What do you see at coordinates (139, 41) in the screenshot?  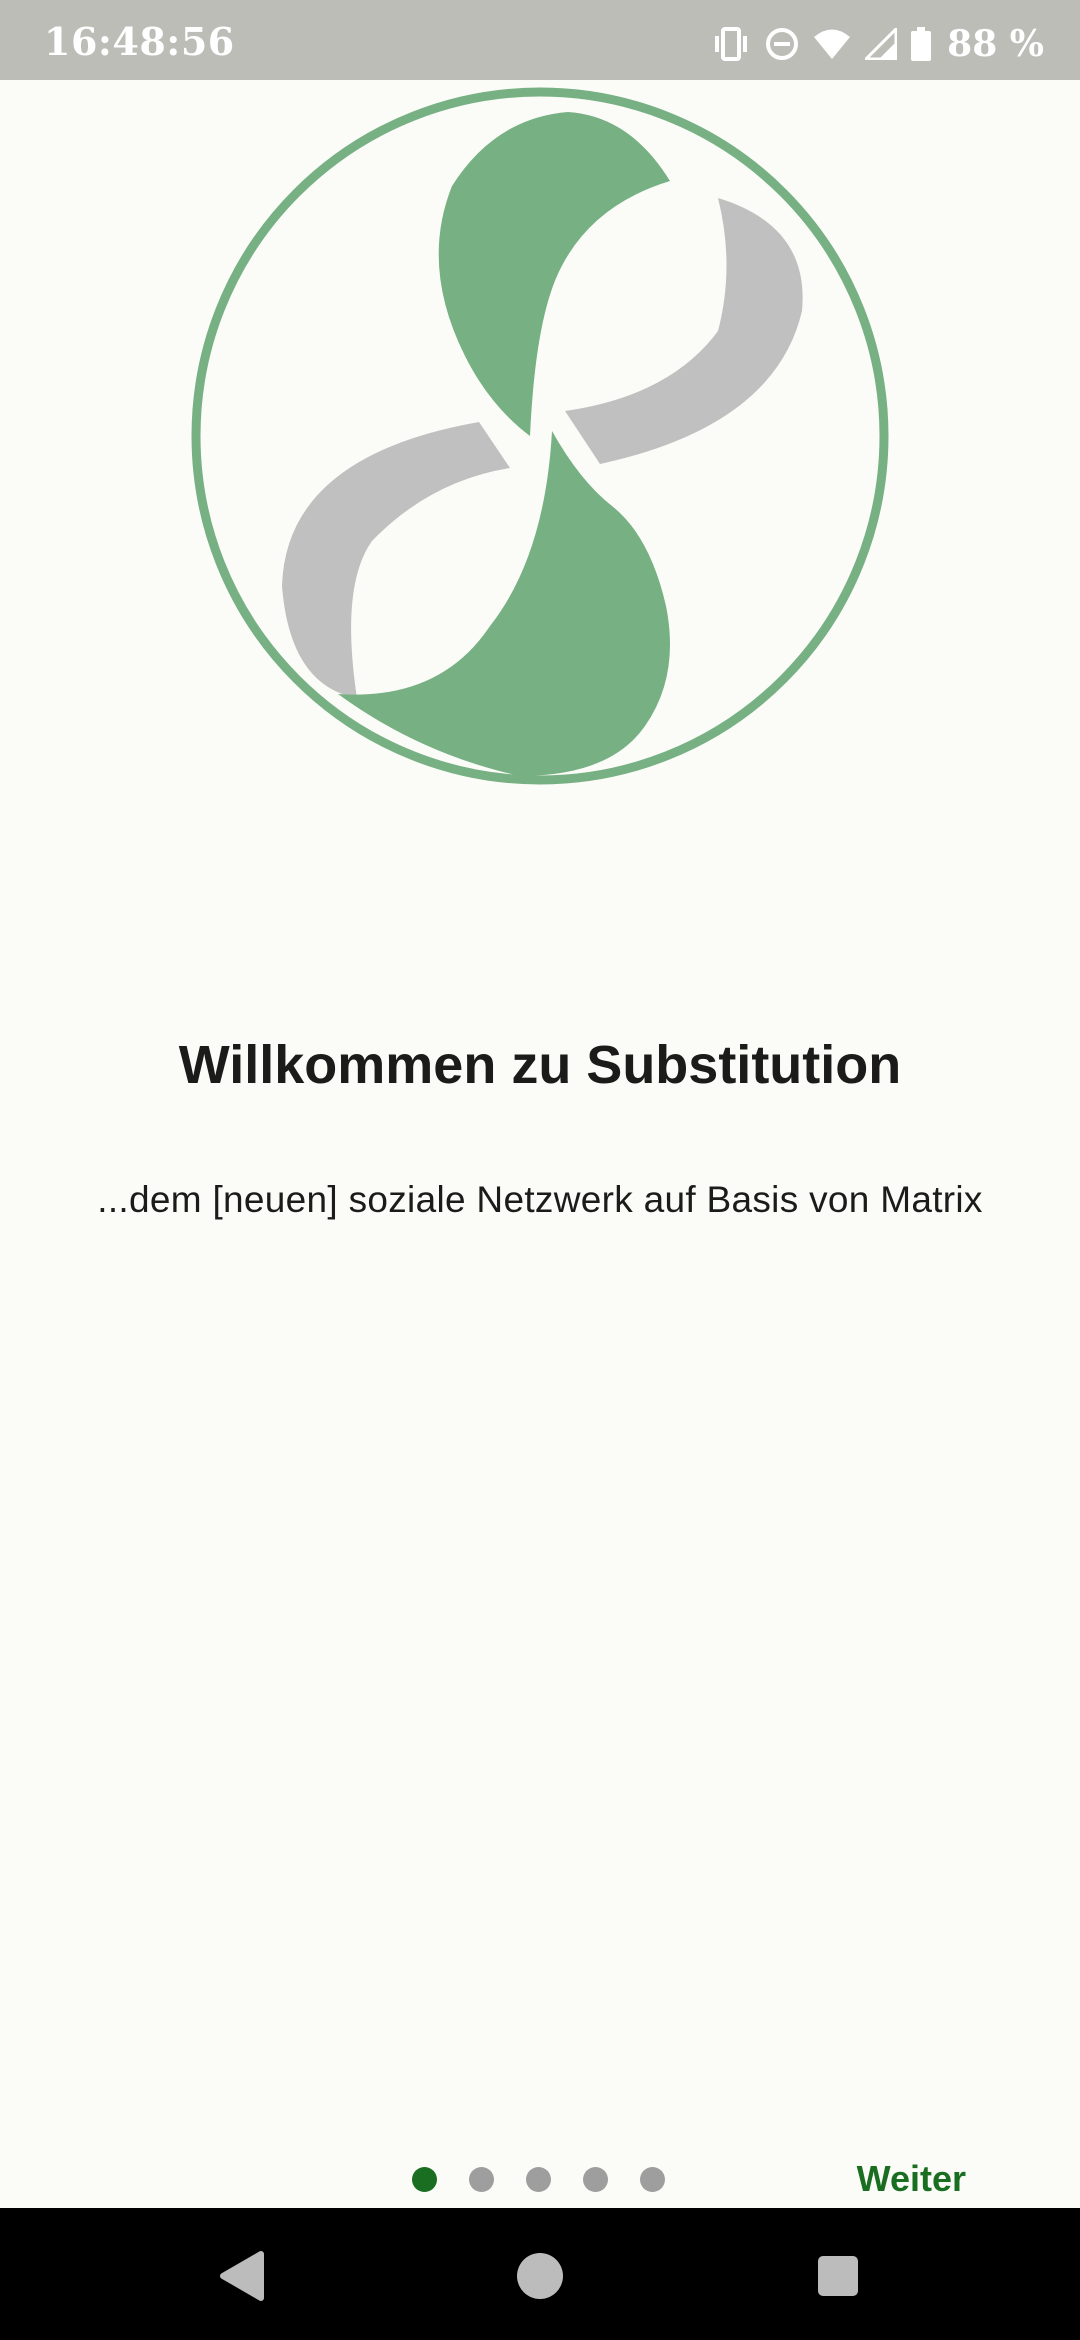 I see `status-time: 16:48:56` at bounding box center [139, 41].